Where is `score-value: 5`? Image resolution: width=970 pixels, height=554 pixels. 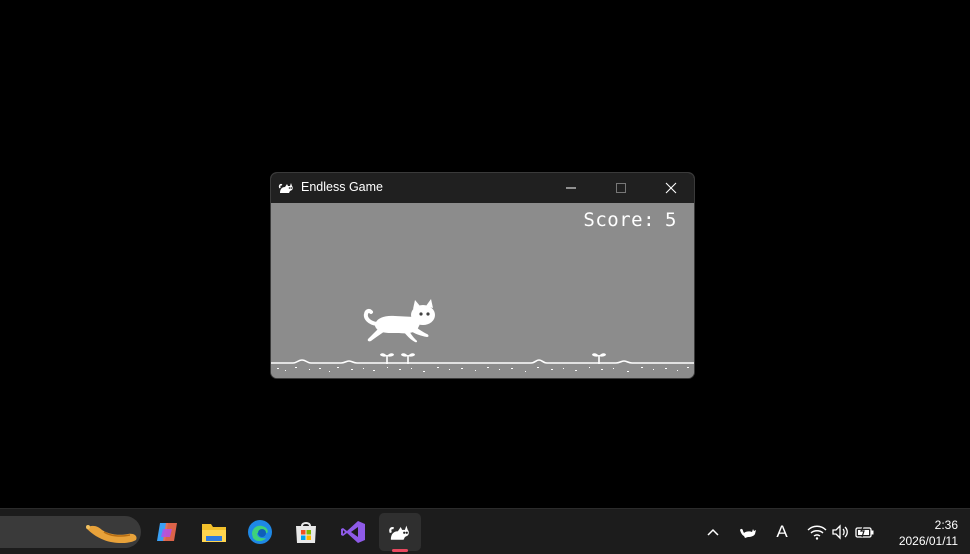 score-value: 5 is located at coordinates (671, 220).